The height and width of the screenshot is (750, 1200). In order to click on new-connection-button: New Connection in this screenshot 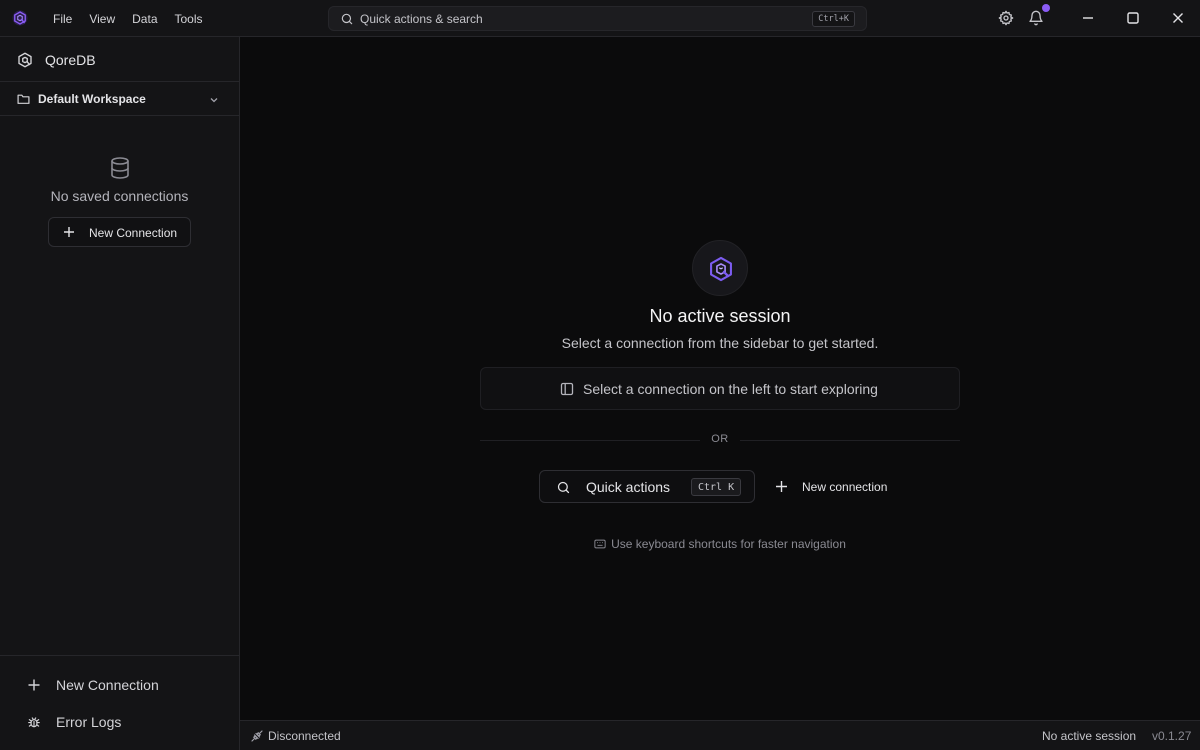, I will do `click(119, 232)`.